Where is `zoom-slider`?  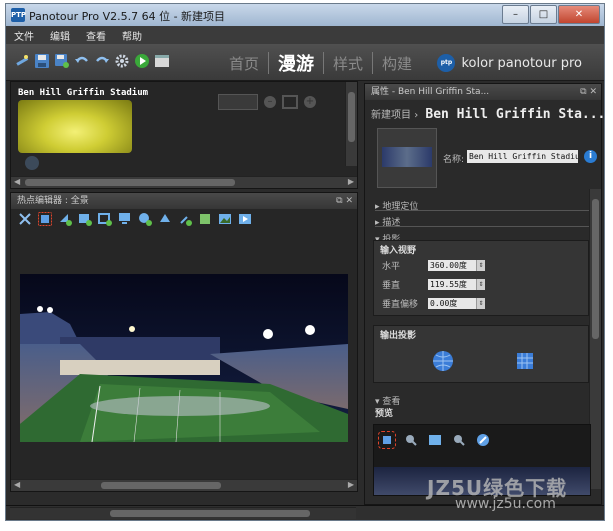
zoom-slider is located at coordinates (238, 102).